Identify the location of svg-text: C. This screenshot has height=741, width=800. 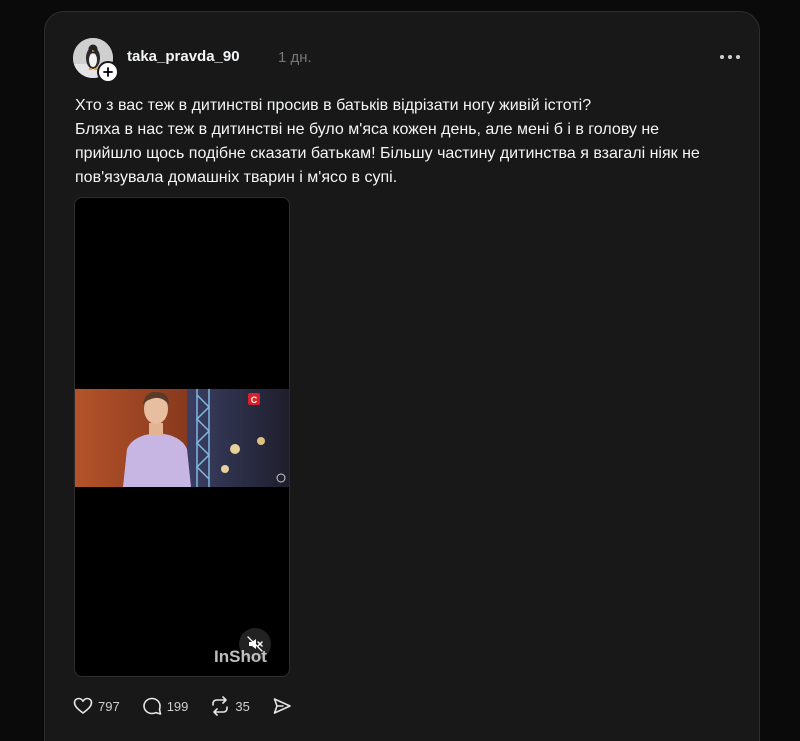
(254, 400).